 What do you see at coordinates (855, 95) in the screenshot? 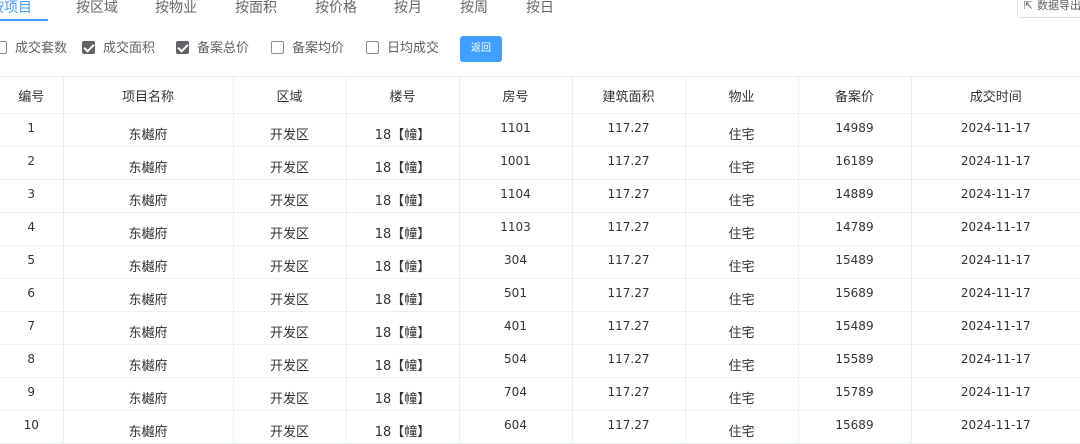
I see `header-filing-price: 备案价` at bounding box center [855, 95].